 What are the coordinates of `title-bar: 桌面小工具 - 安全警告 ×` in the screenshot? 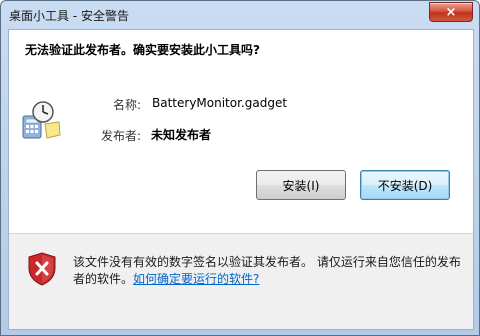 It's located at (240, 15).